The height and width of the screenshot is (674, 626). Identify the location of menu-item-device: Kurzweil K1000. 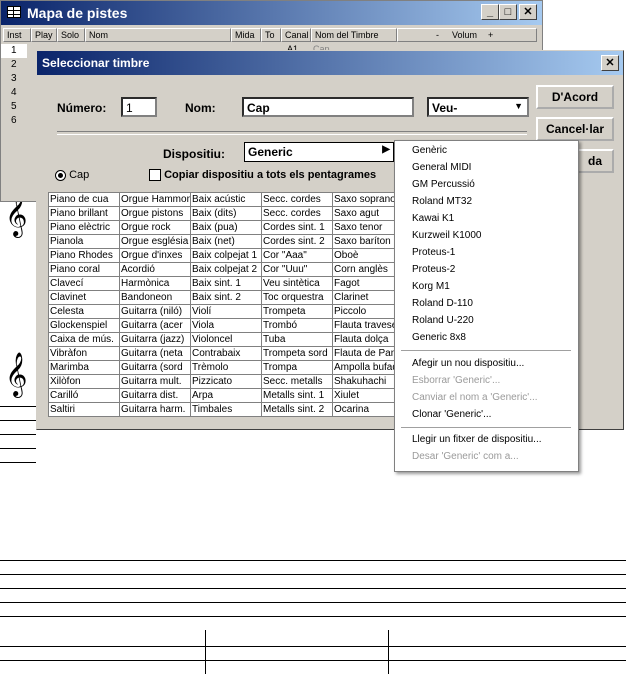
(446, 236).